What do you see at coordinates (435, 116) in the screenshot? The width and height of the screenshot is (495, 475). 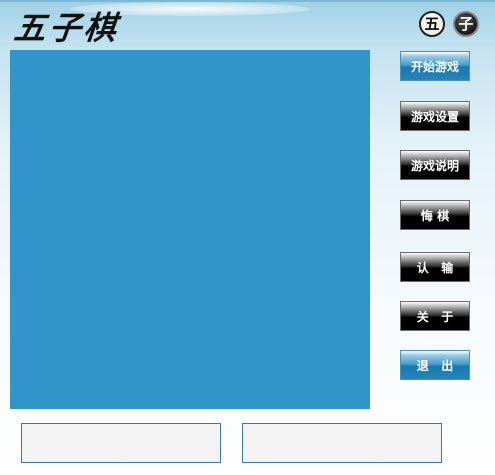 I see `game-settings-button: 游戏设置` at bounding box center [435, 116].